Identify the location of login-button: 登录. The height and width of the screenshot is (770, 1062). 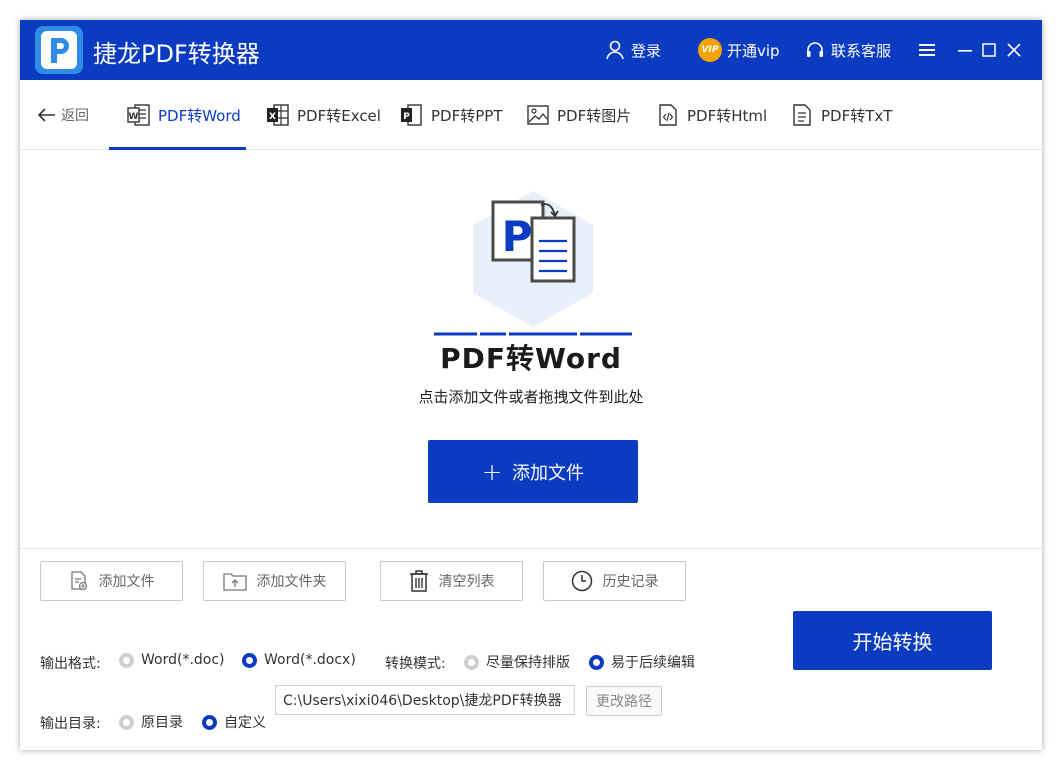
(633, 50).